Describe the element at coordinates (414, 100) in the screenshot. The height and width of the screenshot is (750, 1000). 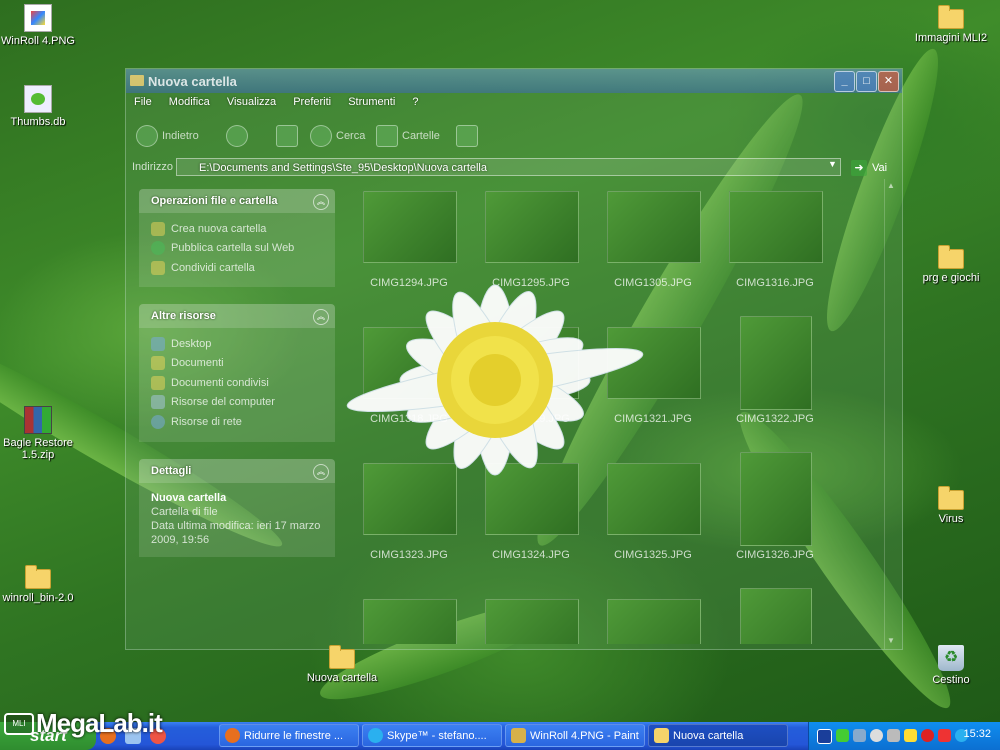
I see `menu-help: ?` at that location.